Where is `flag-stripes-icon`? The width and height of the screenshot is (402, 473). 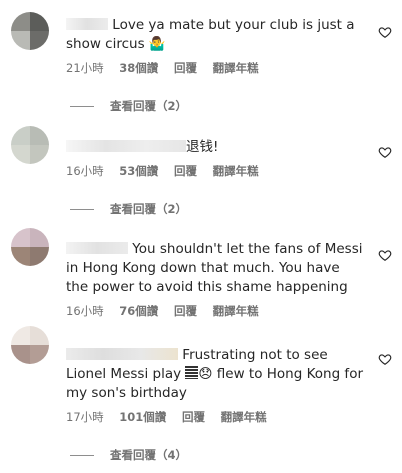 flag-stripes-icon is located at coordinates (192, 372).